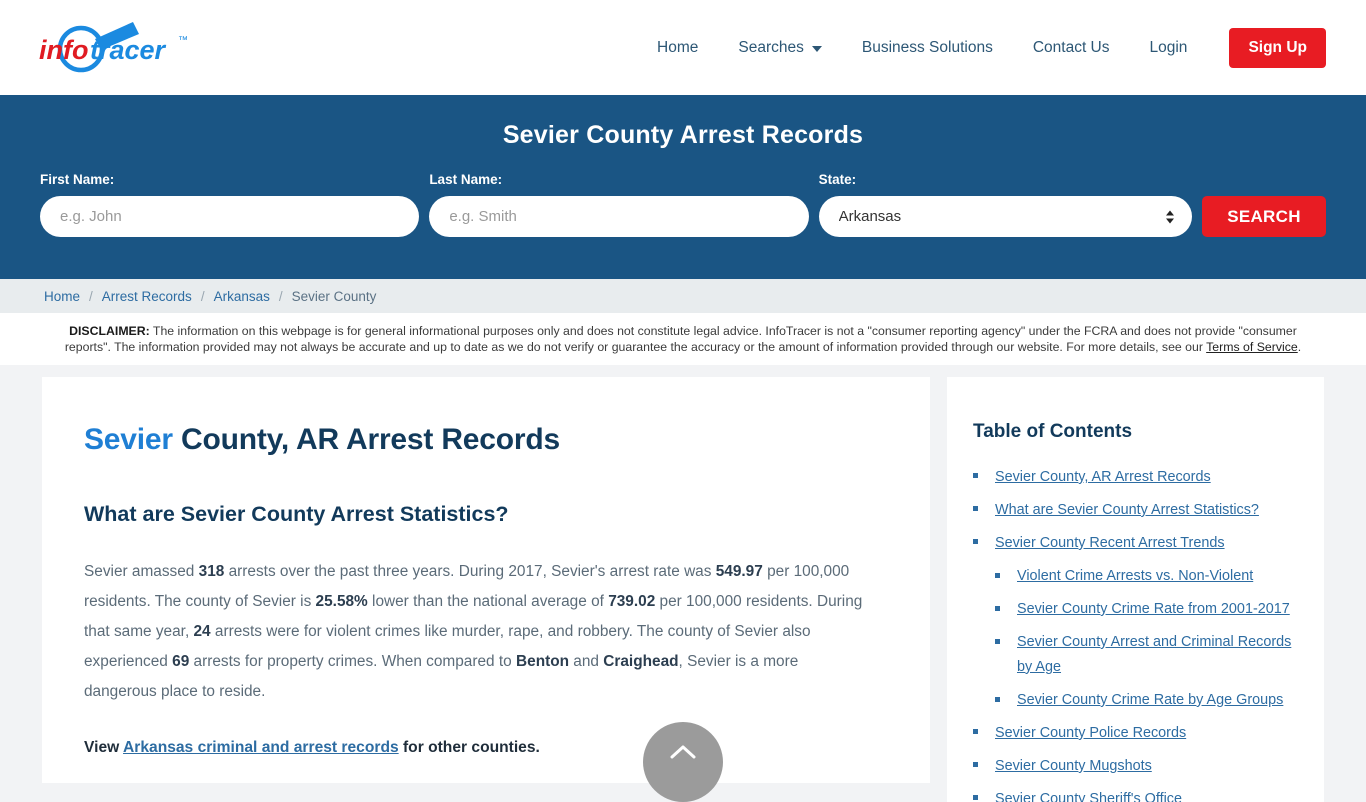 The height and width of the screenshot is (802, 1366). I want to click on stat-violent-arrests: 24, so click(202, 631).